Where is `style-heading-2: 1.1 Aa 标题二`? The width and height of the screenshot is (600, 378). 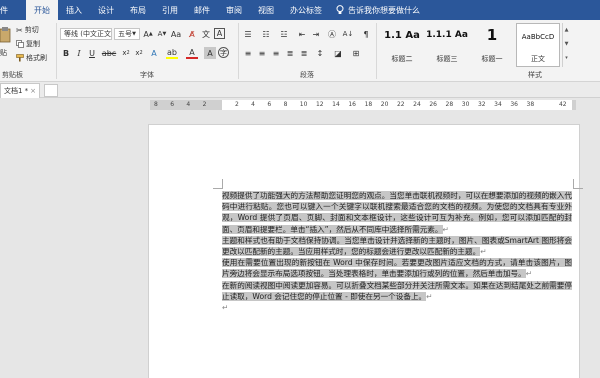 style-heading-2: 1.1 Aa 标题二 is located at coordinates (402, 45).